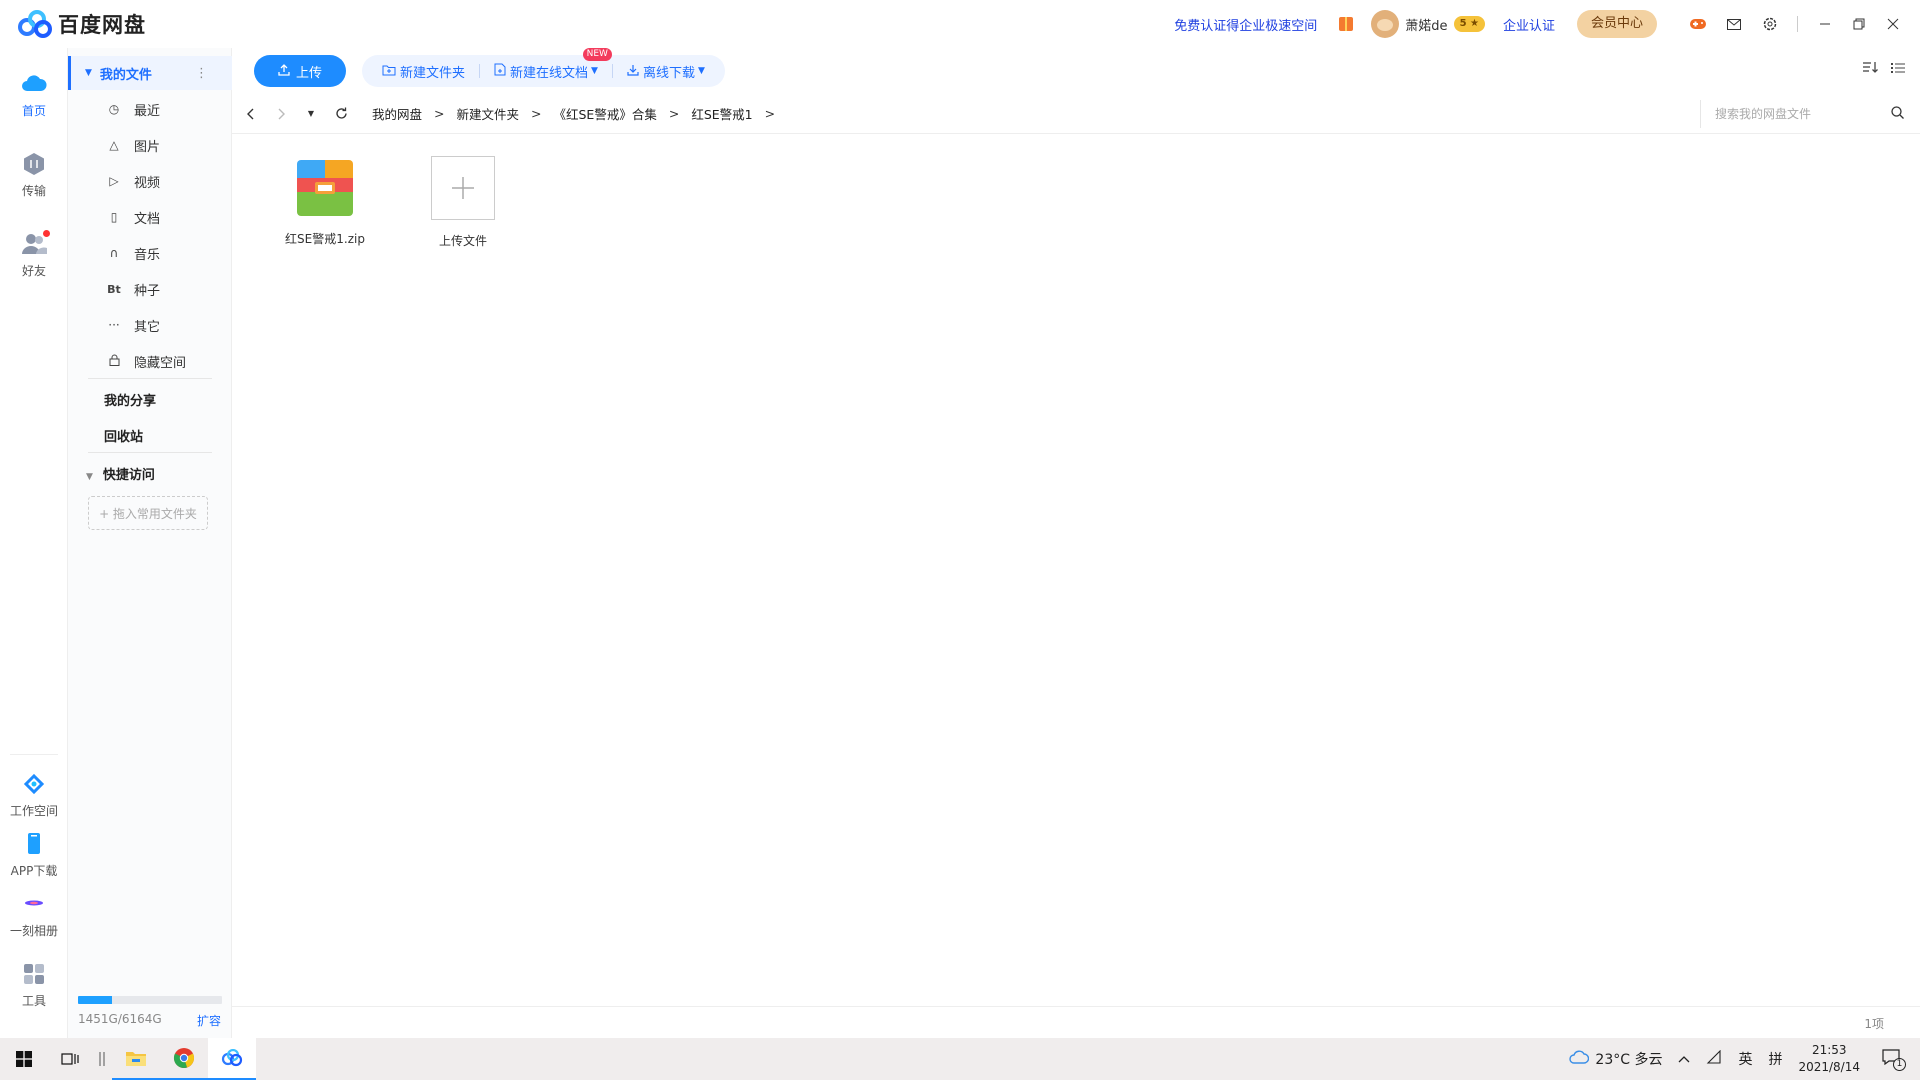 This screenshot has height=1080, width=1920. I want to click on quick-access-label: 快捷访问, so click(128, 475).